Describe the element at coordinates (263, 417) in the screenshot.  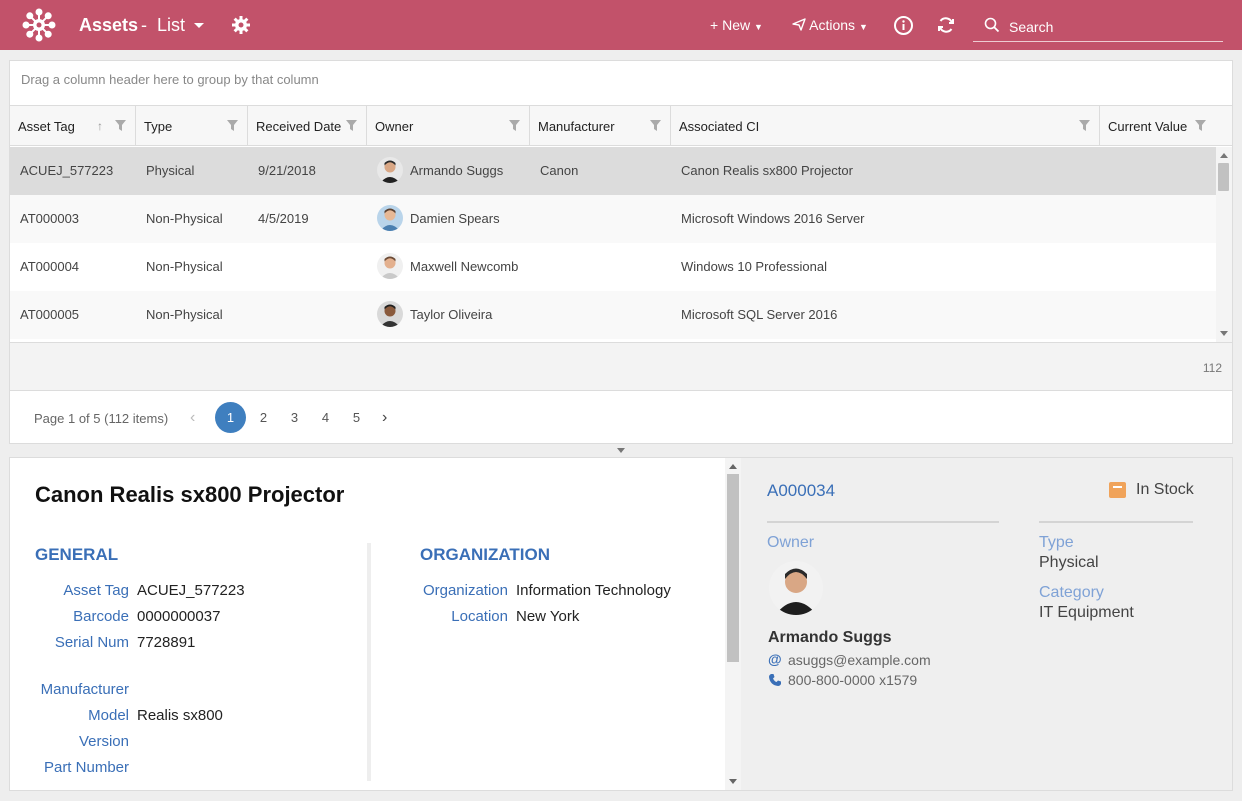
I see `page-button-2: 2` at that location.